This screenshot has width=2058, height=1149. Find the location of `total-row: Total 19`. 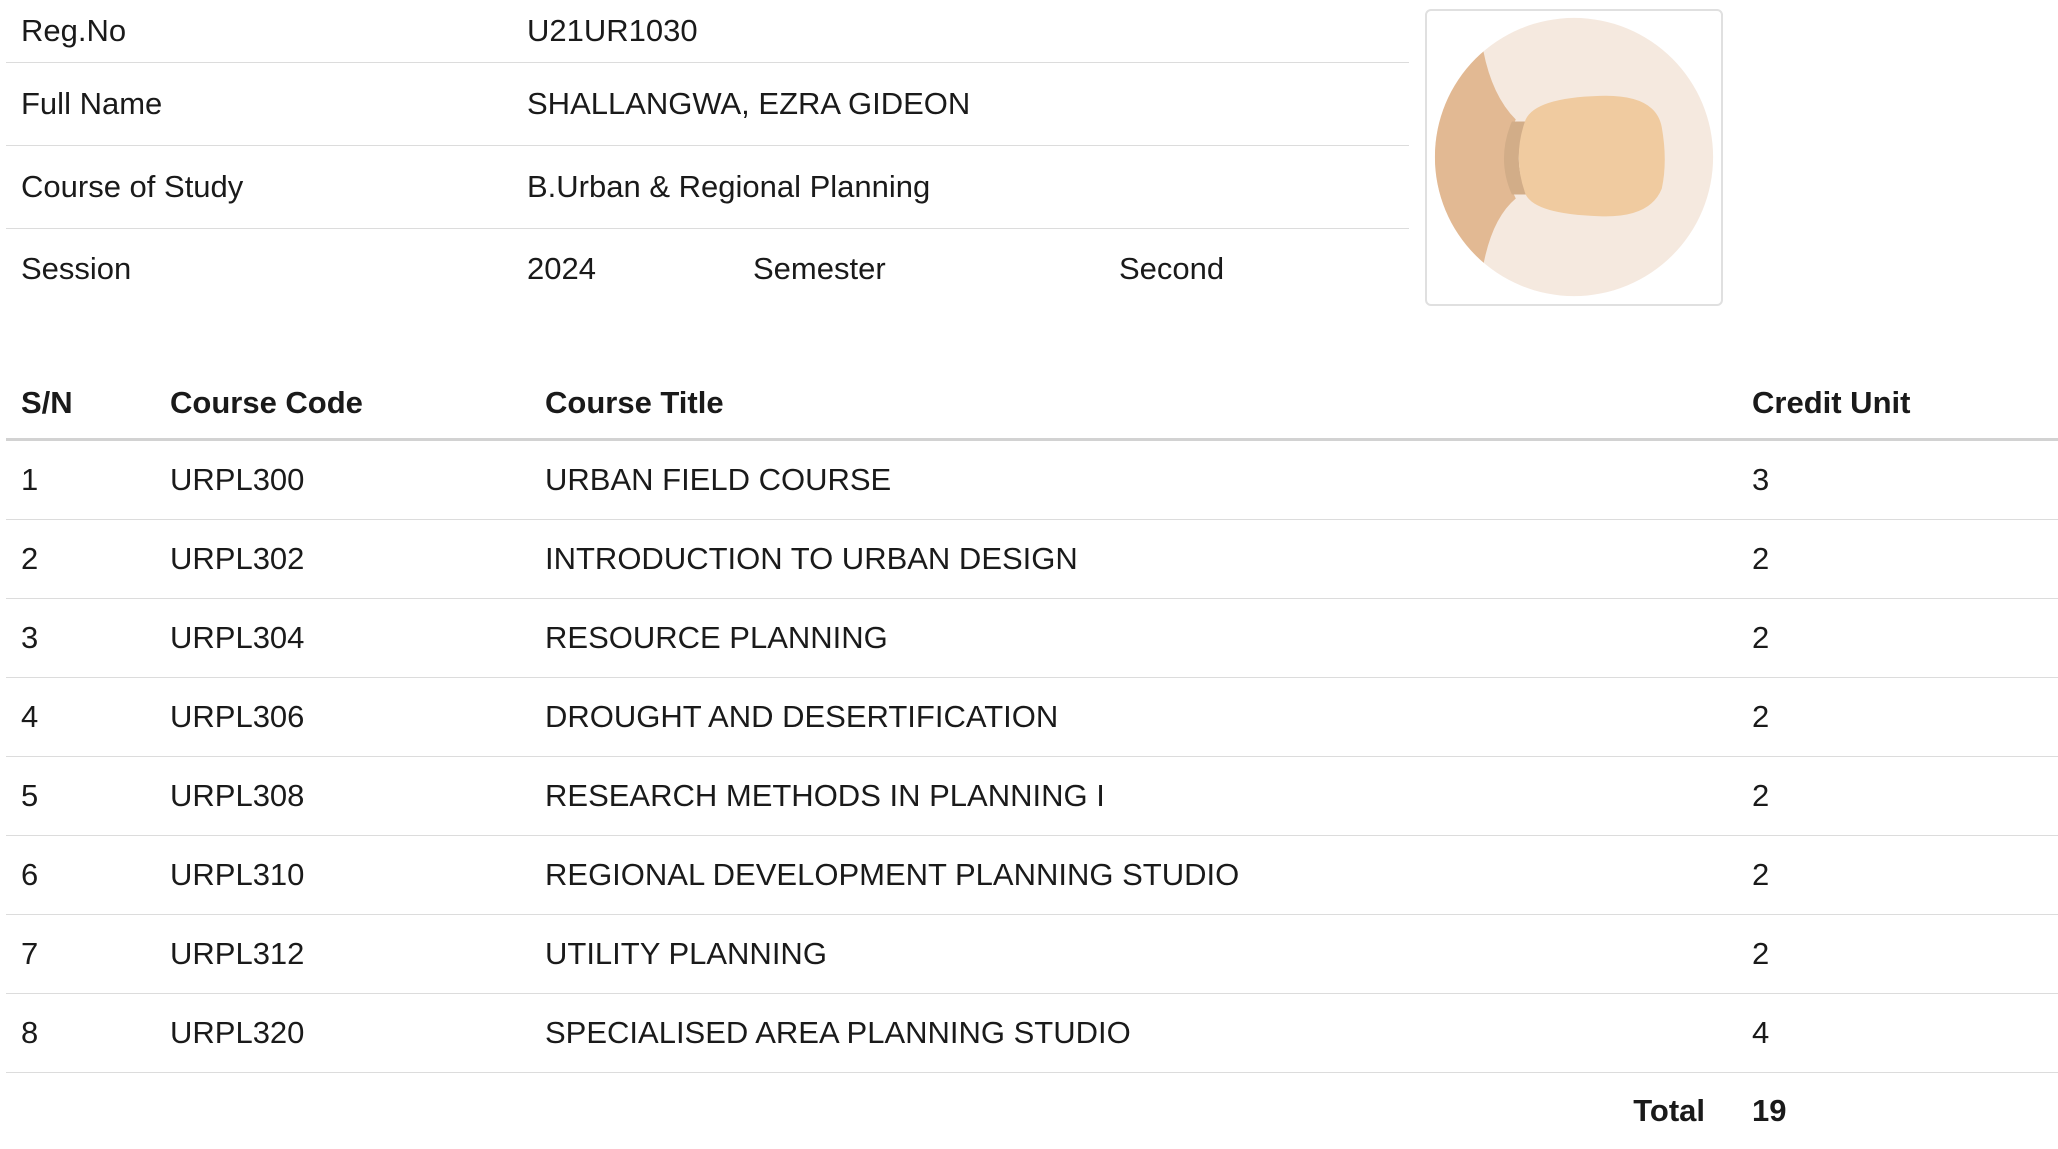

total-row: Total 19 is located at coordinates (1032, 1111).